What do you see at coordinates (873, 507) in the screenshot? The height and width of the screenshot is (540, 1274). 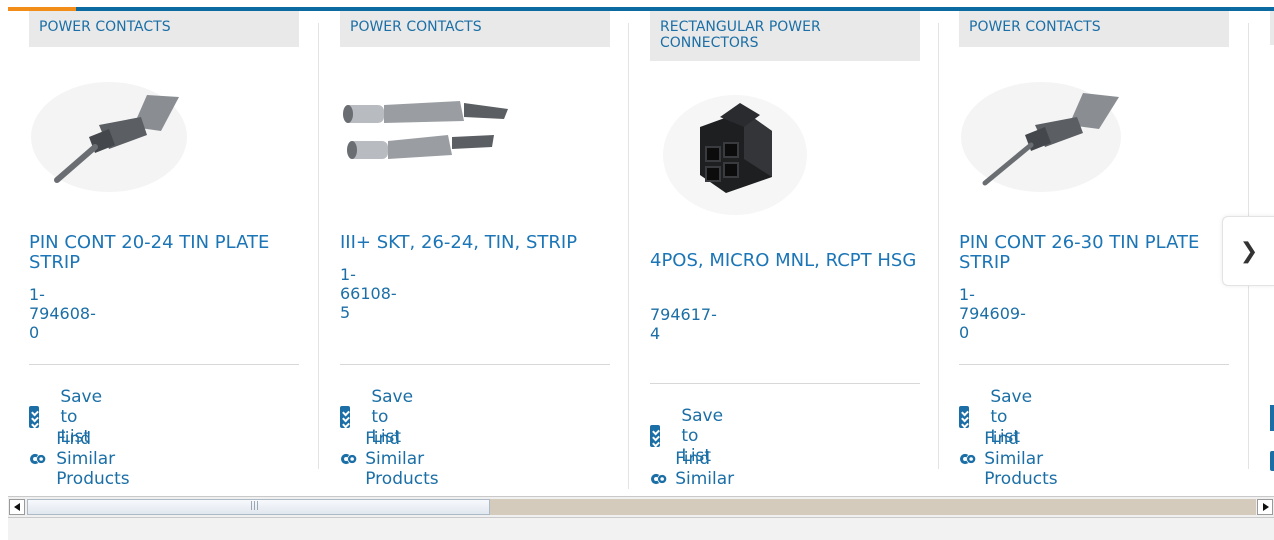 I see `scrollbar-track` at bounding box center [873, 507].